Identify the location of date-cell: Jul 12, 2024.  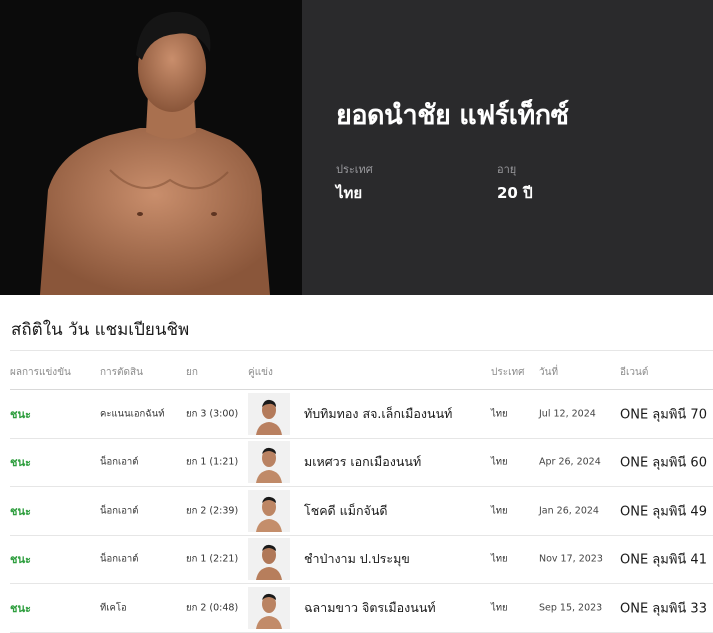
(567, 414).